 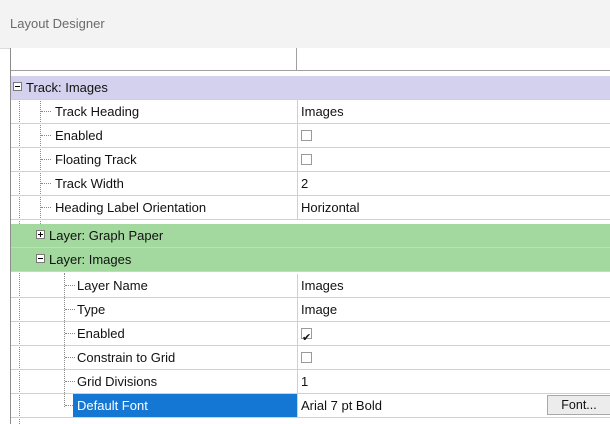 I want to click on floating-track-checkbox, so click(x=306, y=160).